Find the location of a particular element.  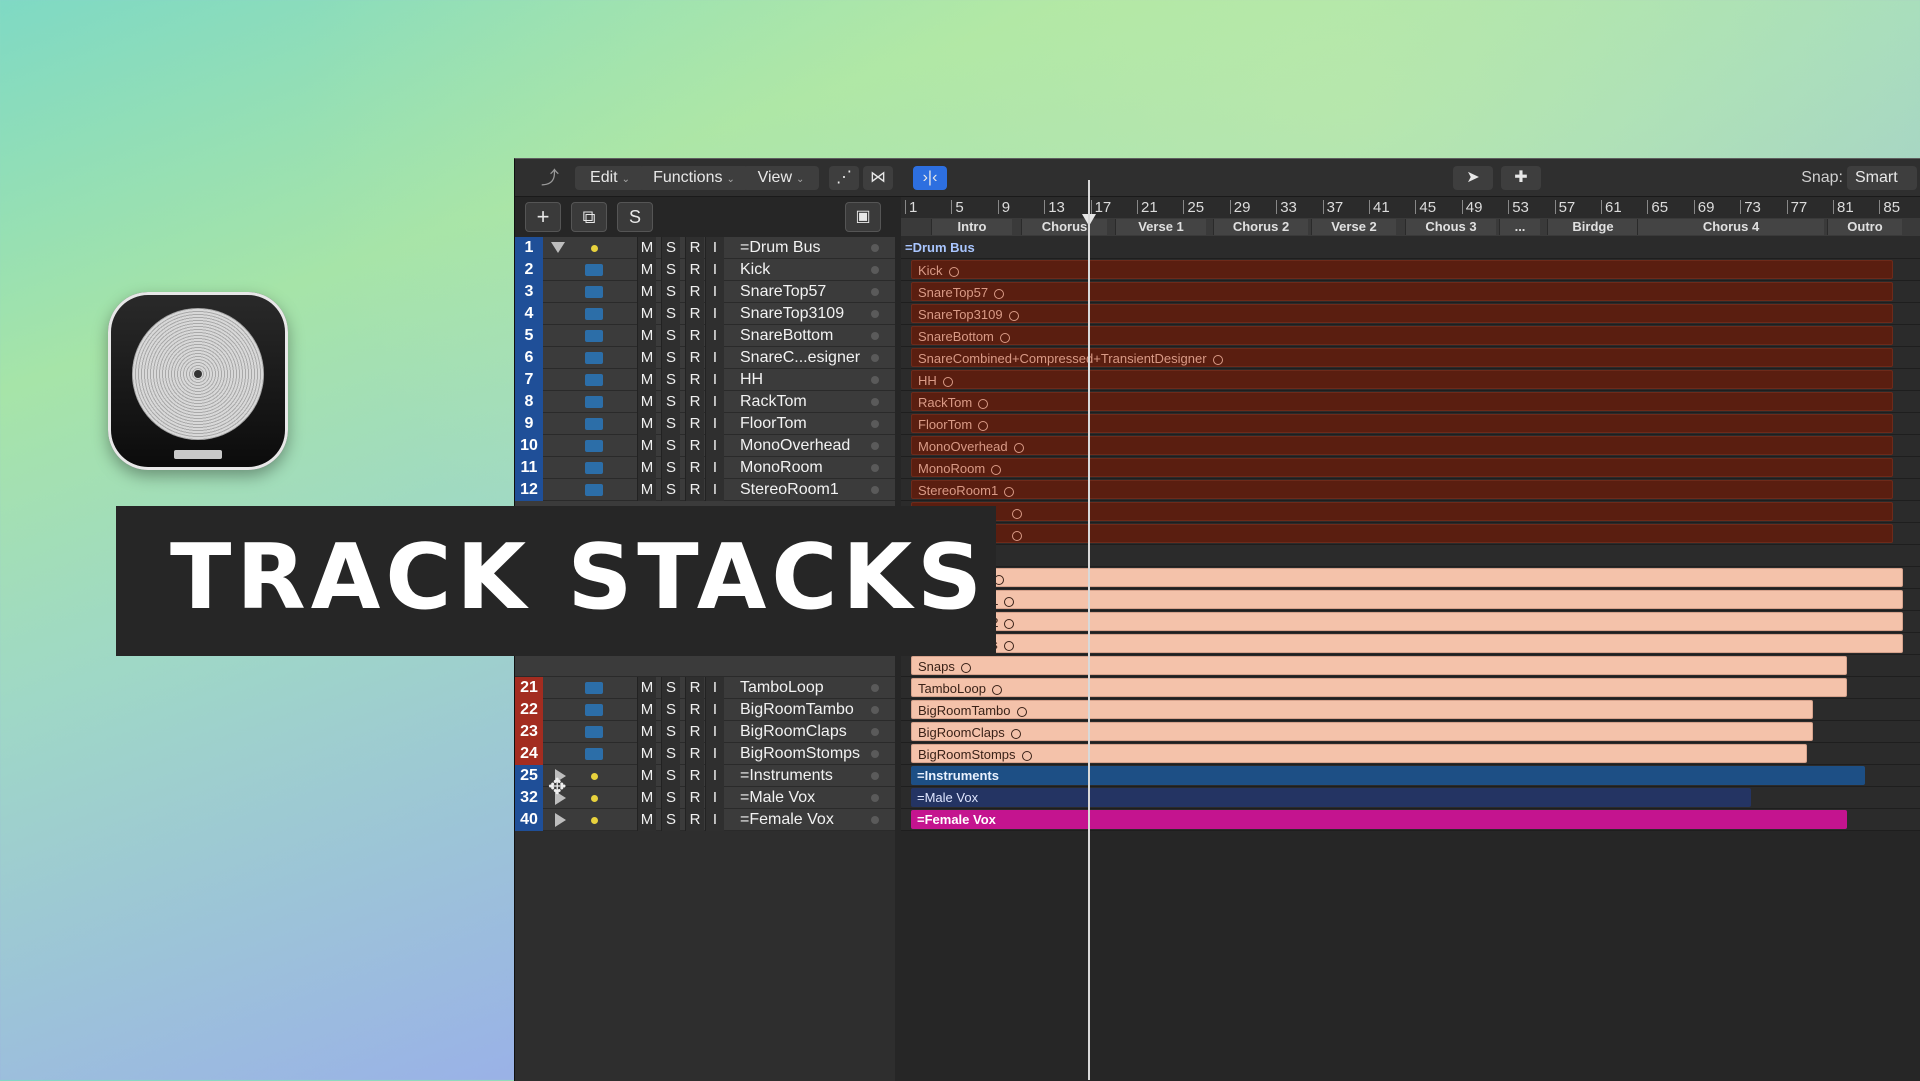

track-row: 9 M S R I FloorTom is located at coordinates (705, 424).